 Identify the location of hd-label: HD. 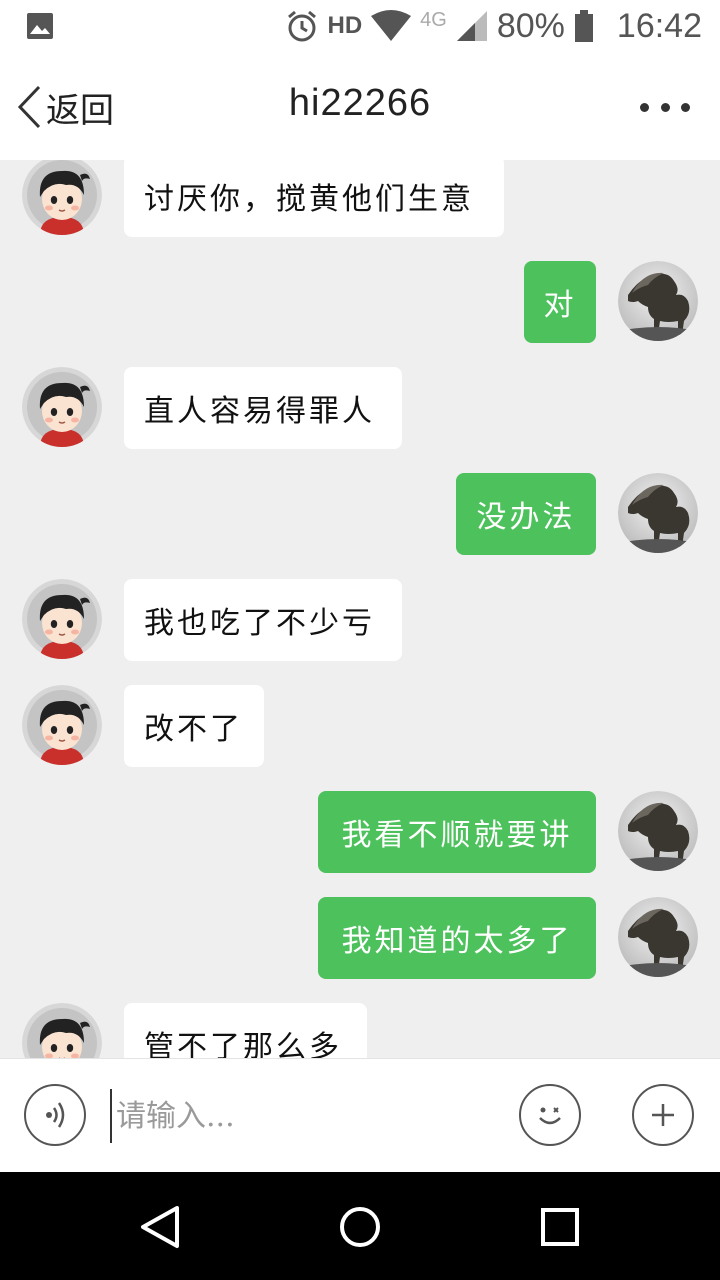
(345, 25).